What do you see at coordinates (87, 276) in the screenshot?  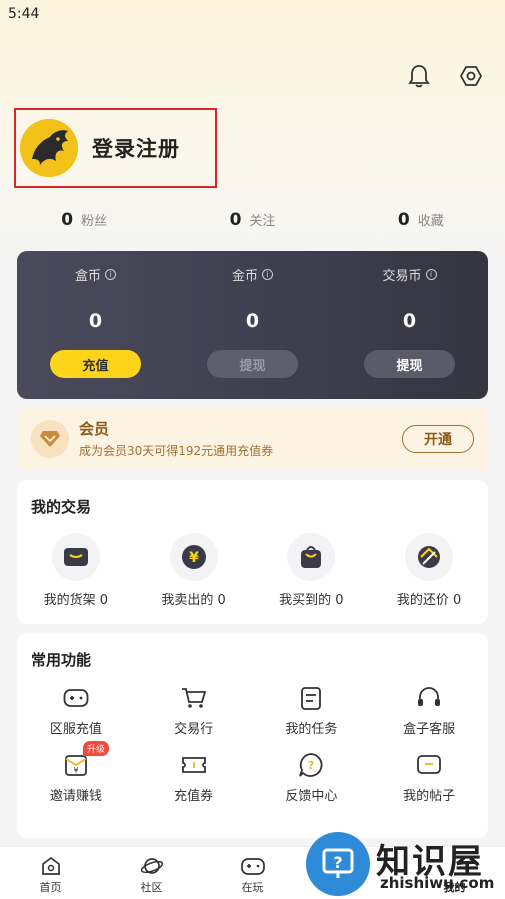 I see `wallet-label-text: 盒币` at bounding box center [87, 276].